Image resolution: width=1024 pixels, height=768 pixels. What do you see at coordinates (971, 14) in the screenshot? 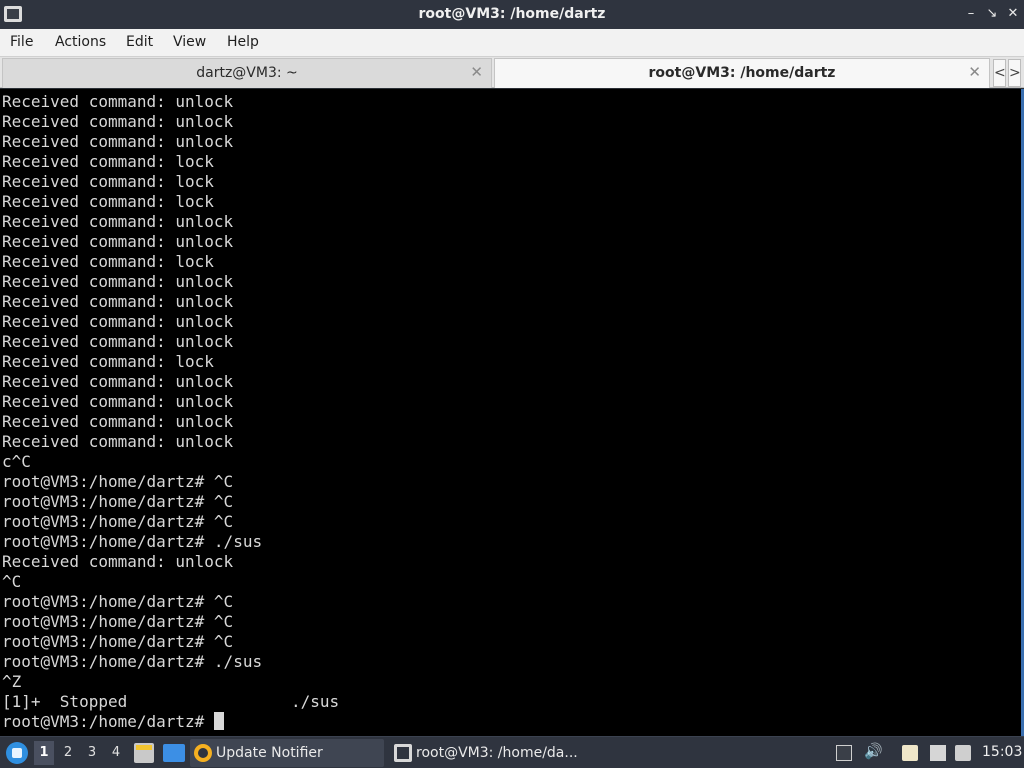
I see `minimize-button: –` at bounding box center [971, 14].